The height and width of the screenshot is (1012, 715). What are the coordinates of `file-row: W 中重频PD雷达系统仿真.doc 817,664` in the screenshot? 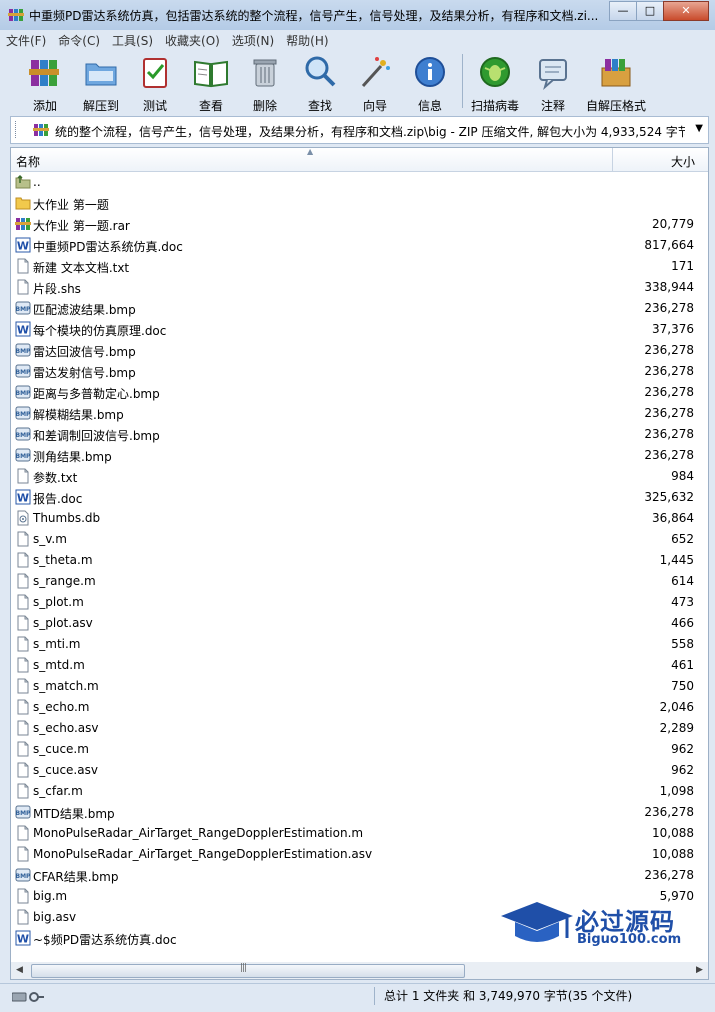 It's located at (359, 245).